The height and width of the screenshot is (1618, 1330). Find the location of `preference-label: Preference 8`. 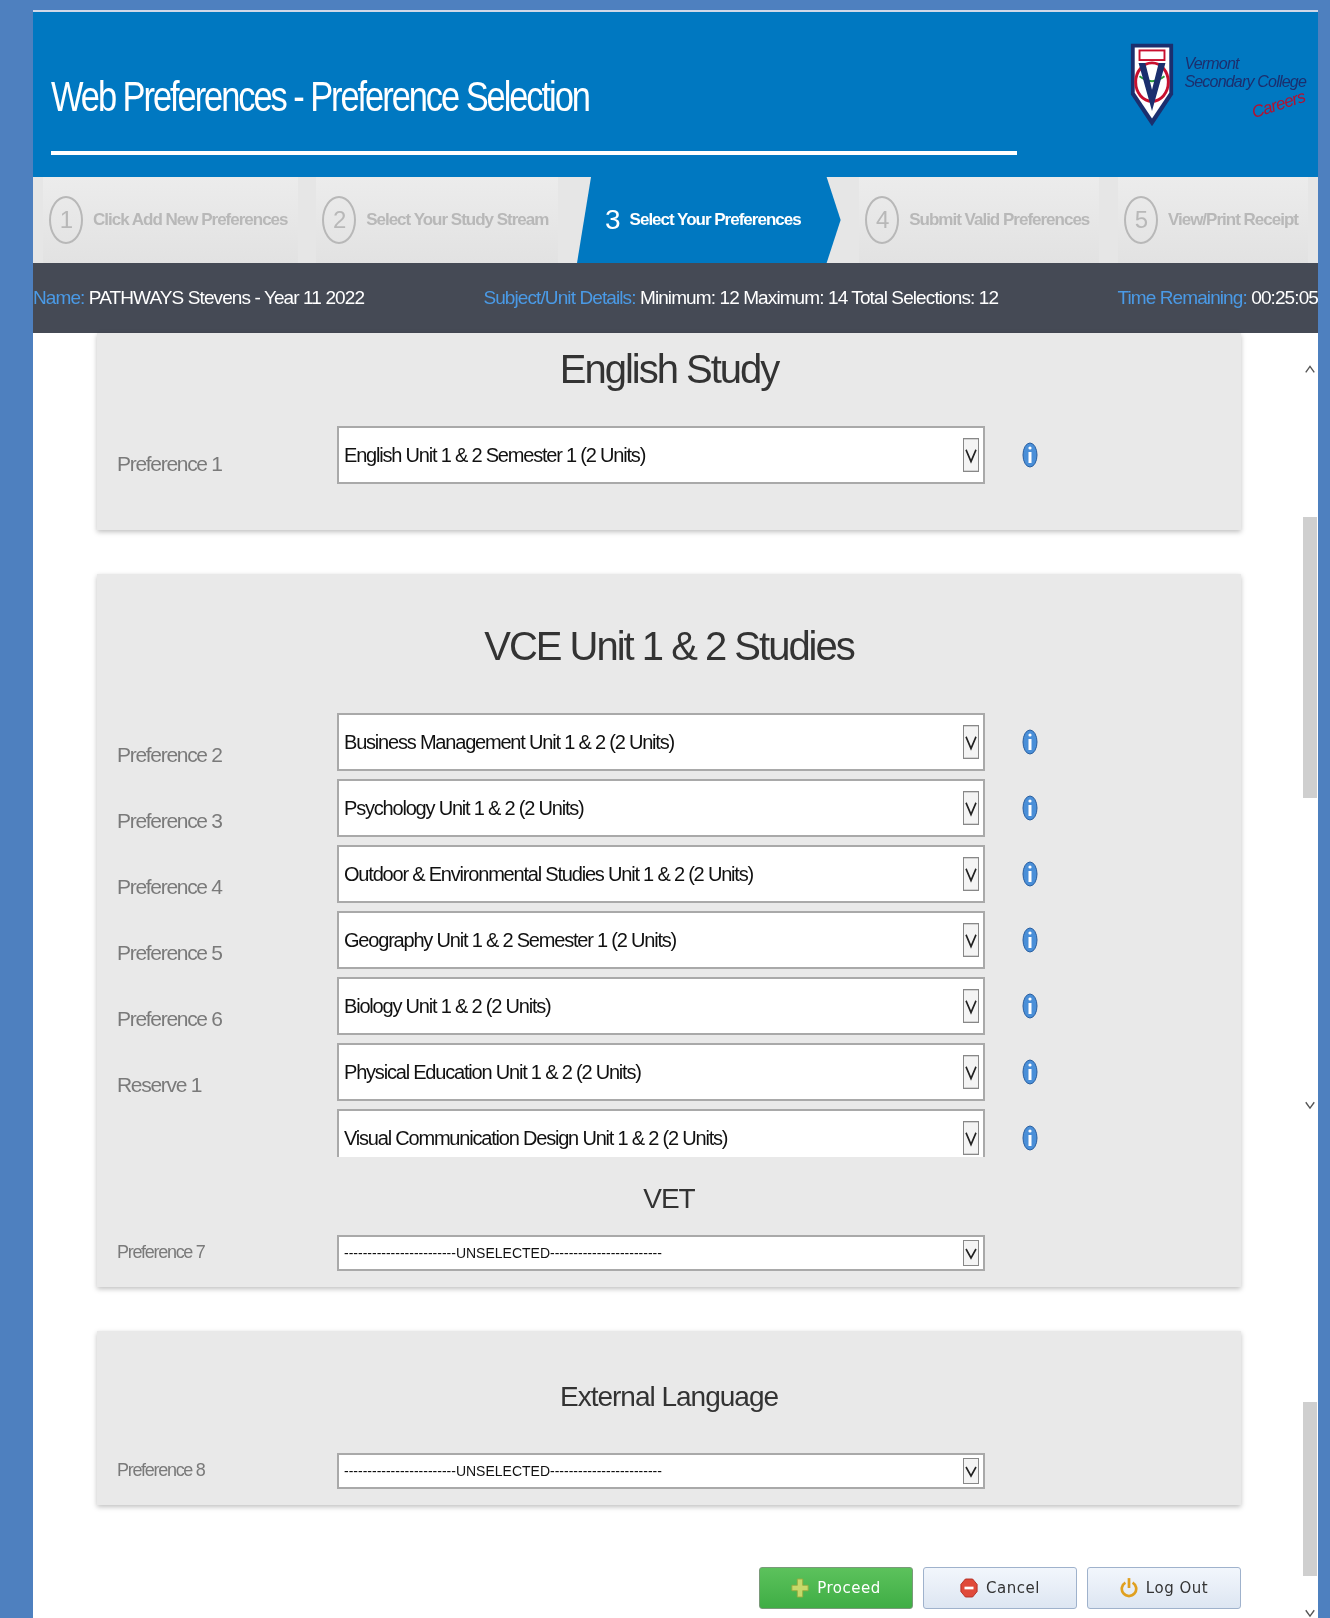

preference-label: Preference 8 is located at coordinates (161, 1470).